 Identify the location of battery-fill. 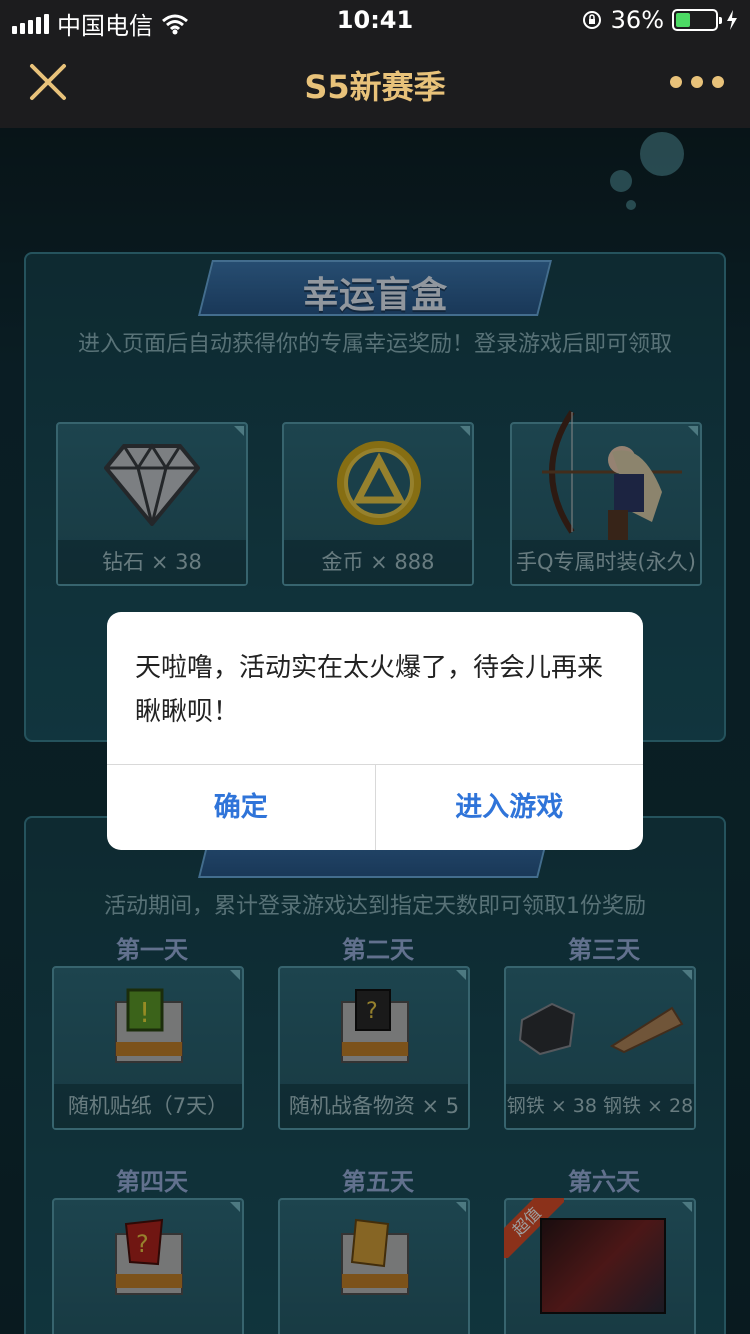
(683, 20).